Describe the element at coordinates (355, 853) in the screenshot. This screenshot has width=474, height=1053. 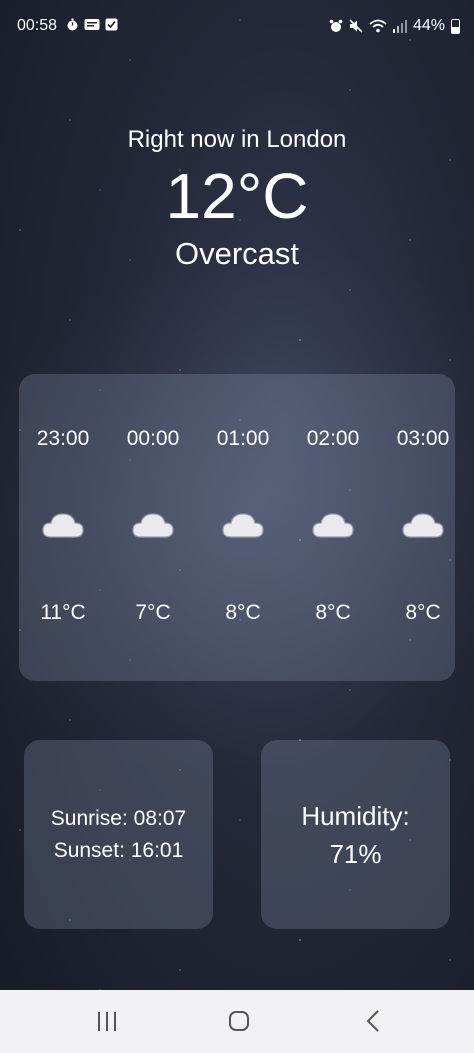
I see `humidity-value: 71%` at that location.